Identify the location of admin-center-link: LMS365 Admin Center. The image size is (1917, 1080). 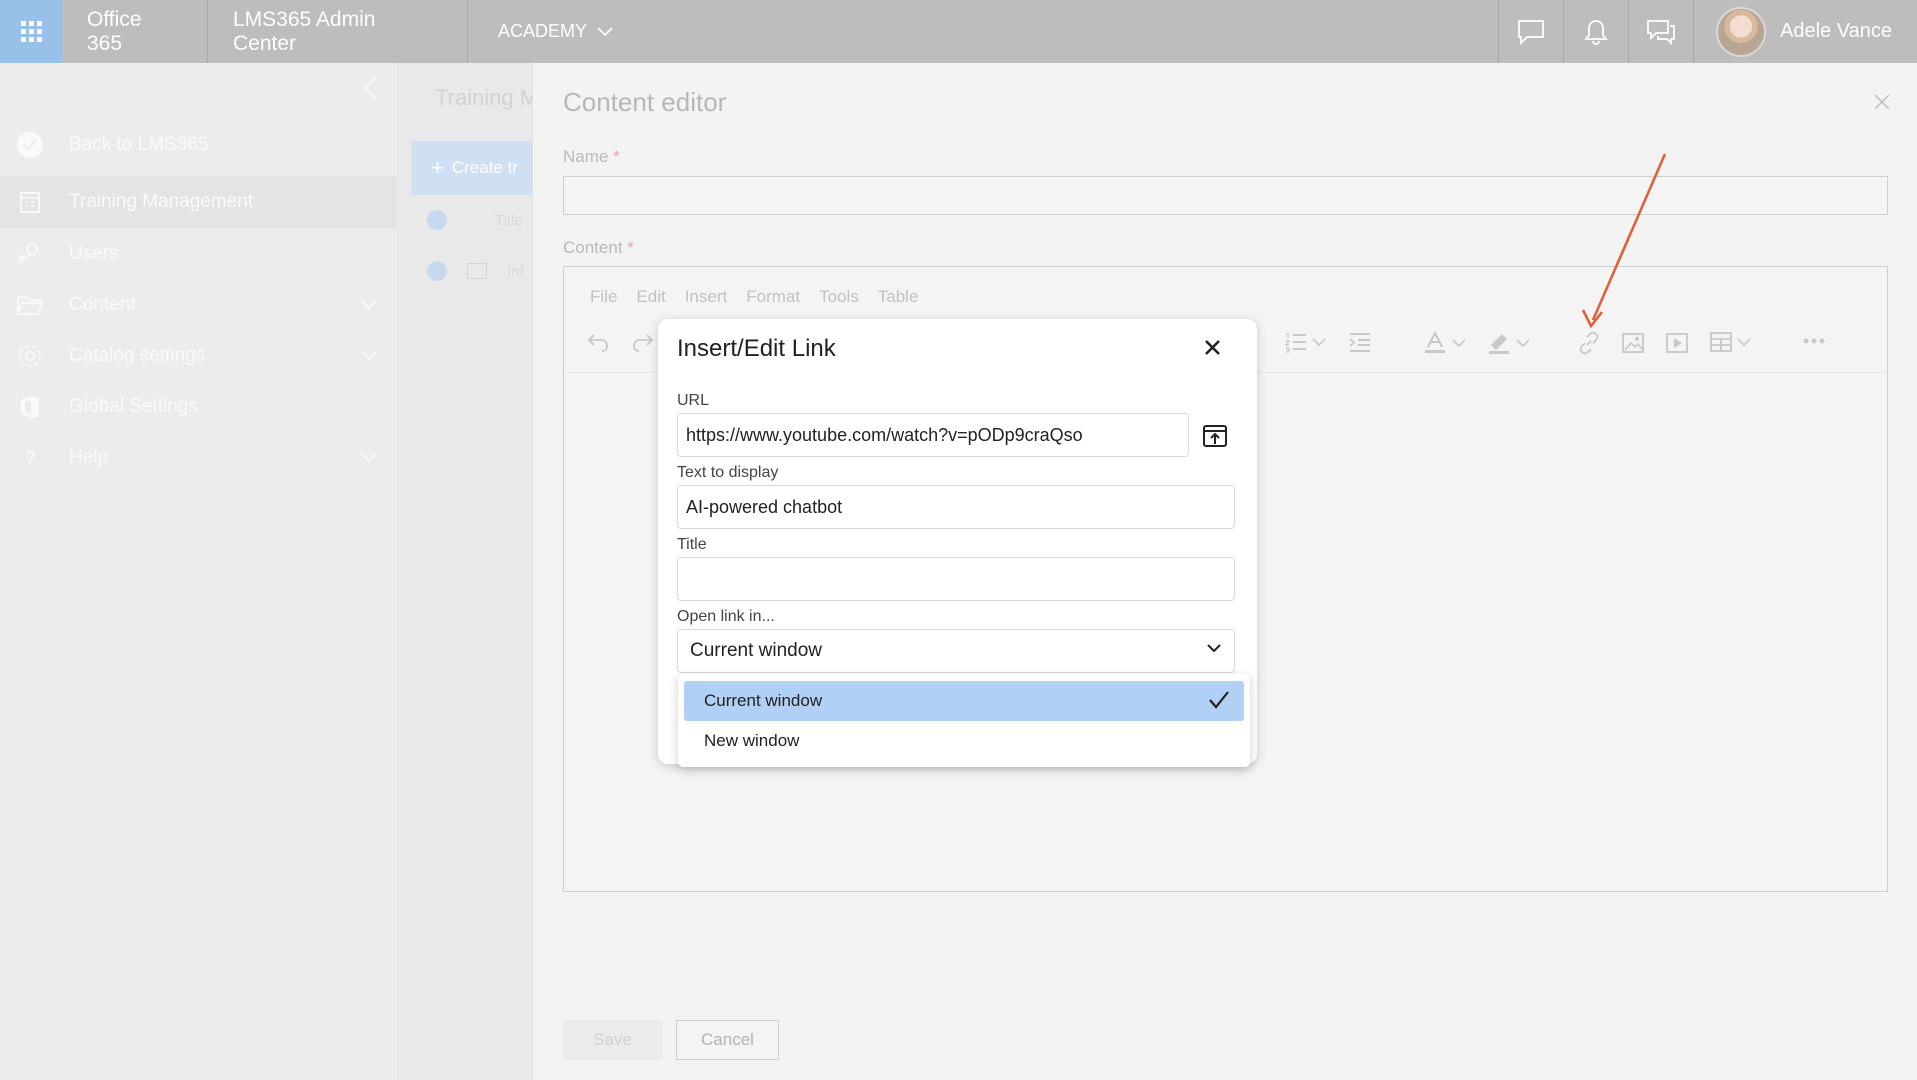
(338, 31).